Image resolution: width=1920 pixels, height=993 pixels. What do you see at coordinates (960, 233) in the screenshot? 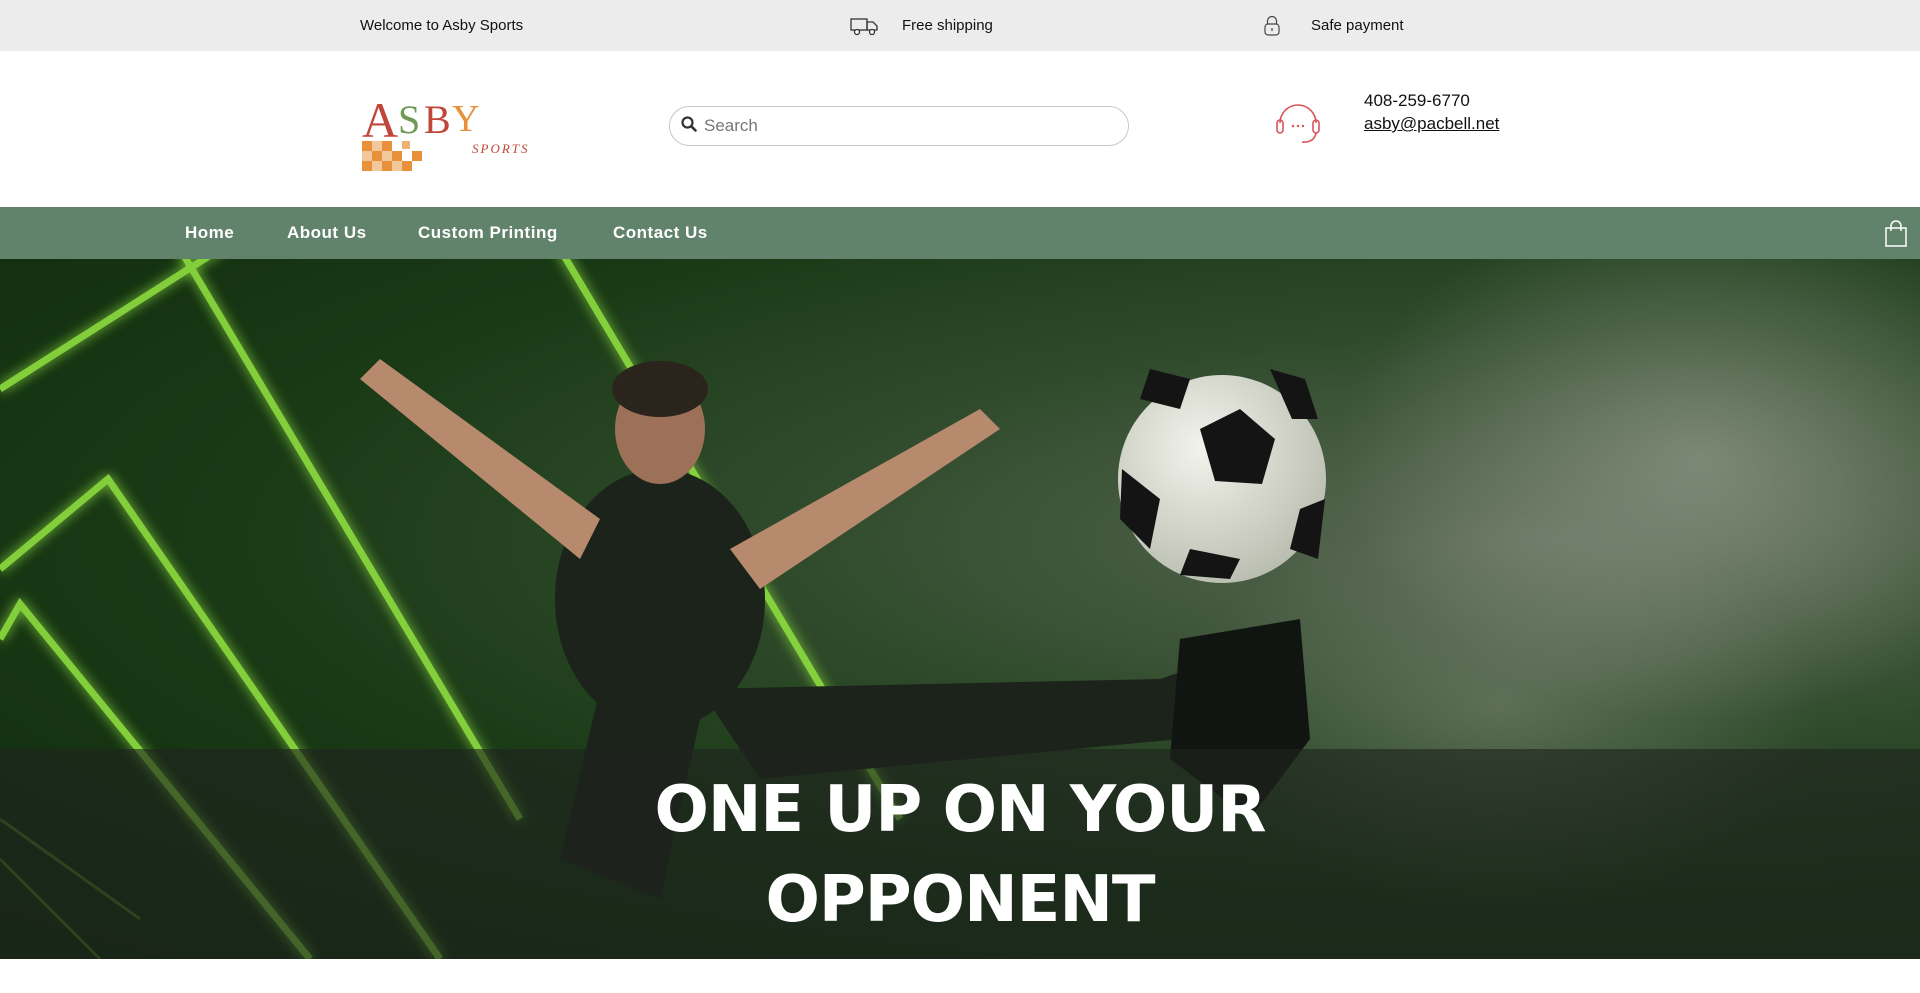
I see `main-nav: Home About Us Custom Printing Contact Us` at bounding box center [960, 233].